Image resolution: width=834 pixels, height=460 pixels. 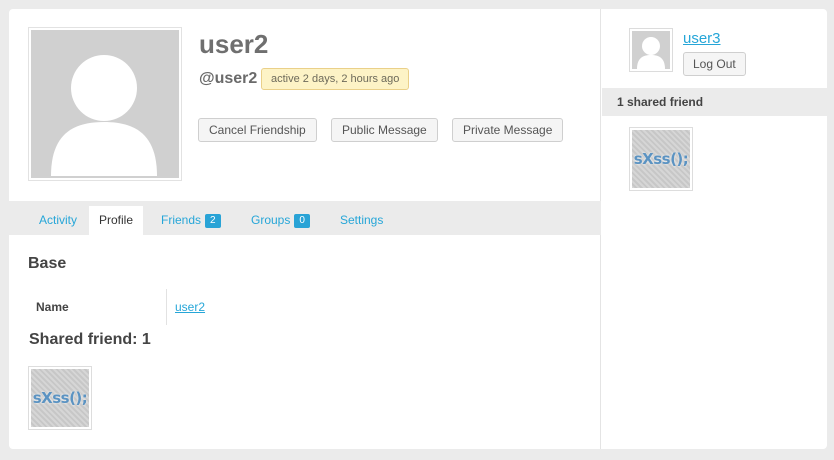 What do you see at coordinates (257, 130) in the screenshot?
I see `cancel-friendship-button: Cancel Friendship` at bounding box center [257, 130].